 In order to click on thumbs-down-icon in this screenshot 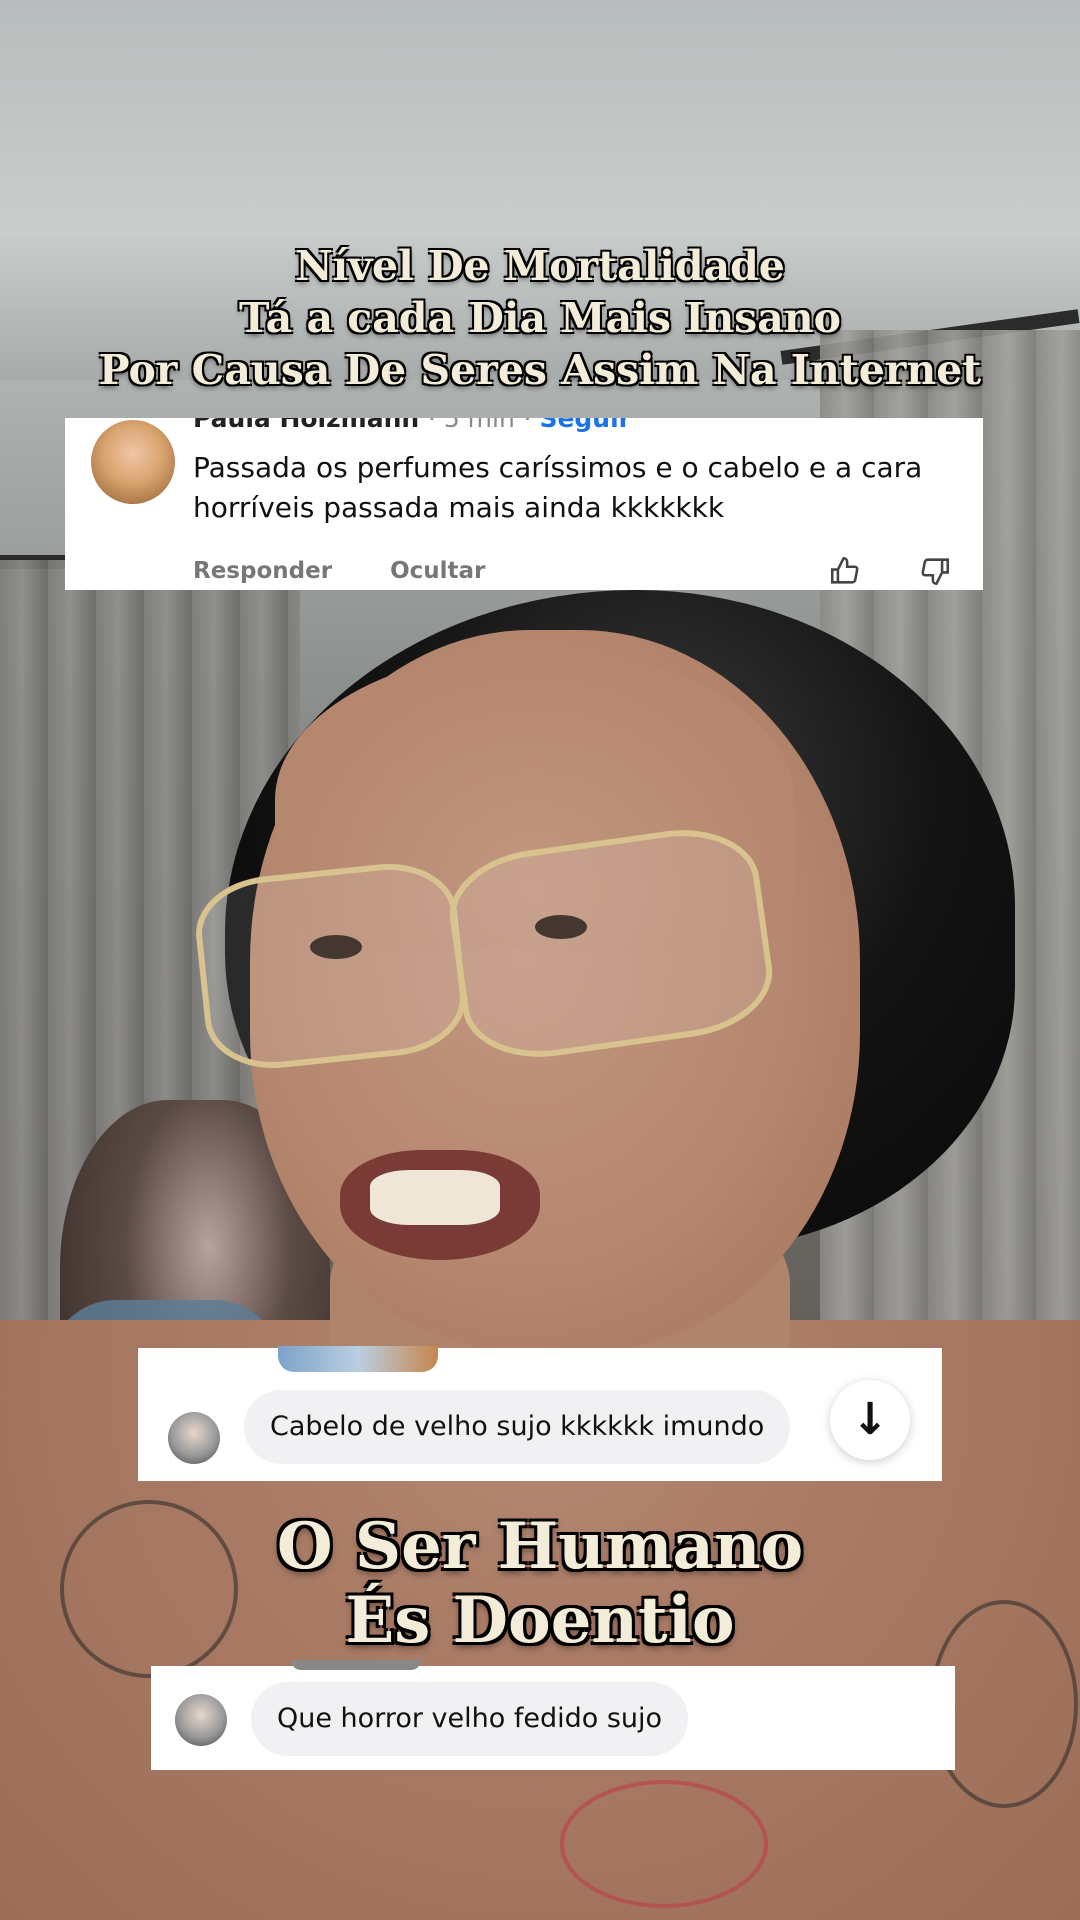, I will do `click(935, 572)`.